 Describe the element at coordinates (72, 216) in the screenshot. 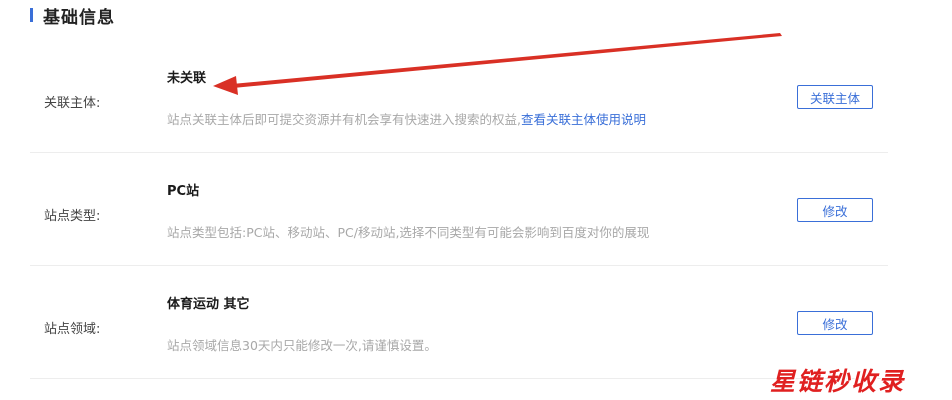

I see `site-type-label: 站点类型:` at that location.